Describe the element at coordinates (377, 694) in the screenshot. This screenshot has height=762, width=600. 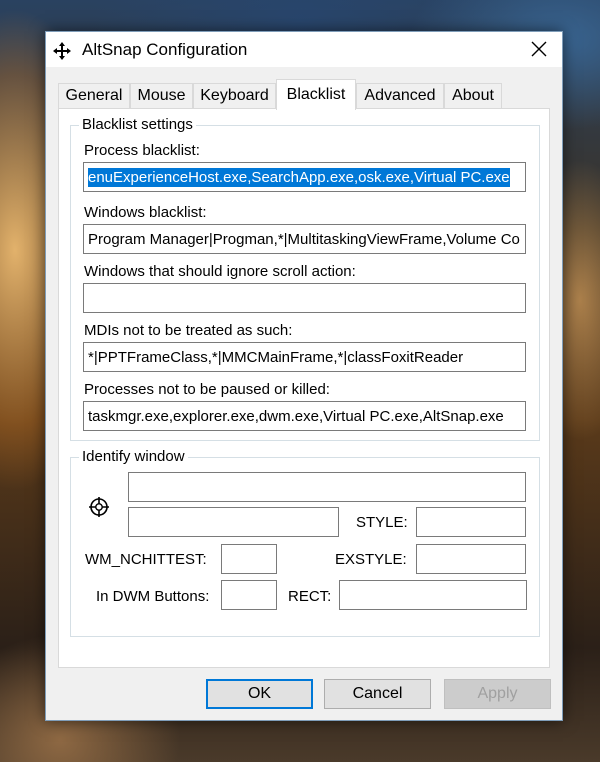
I see `cancel-button: Cancel` at that location.